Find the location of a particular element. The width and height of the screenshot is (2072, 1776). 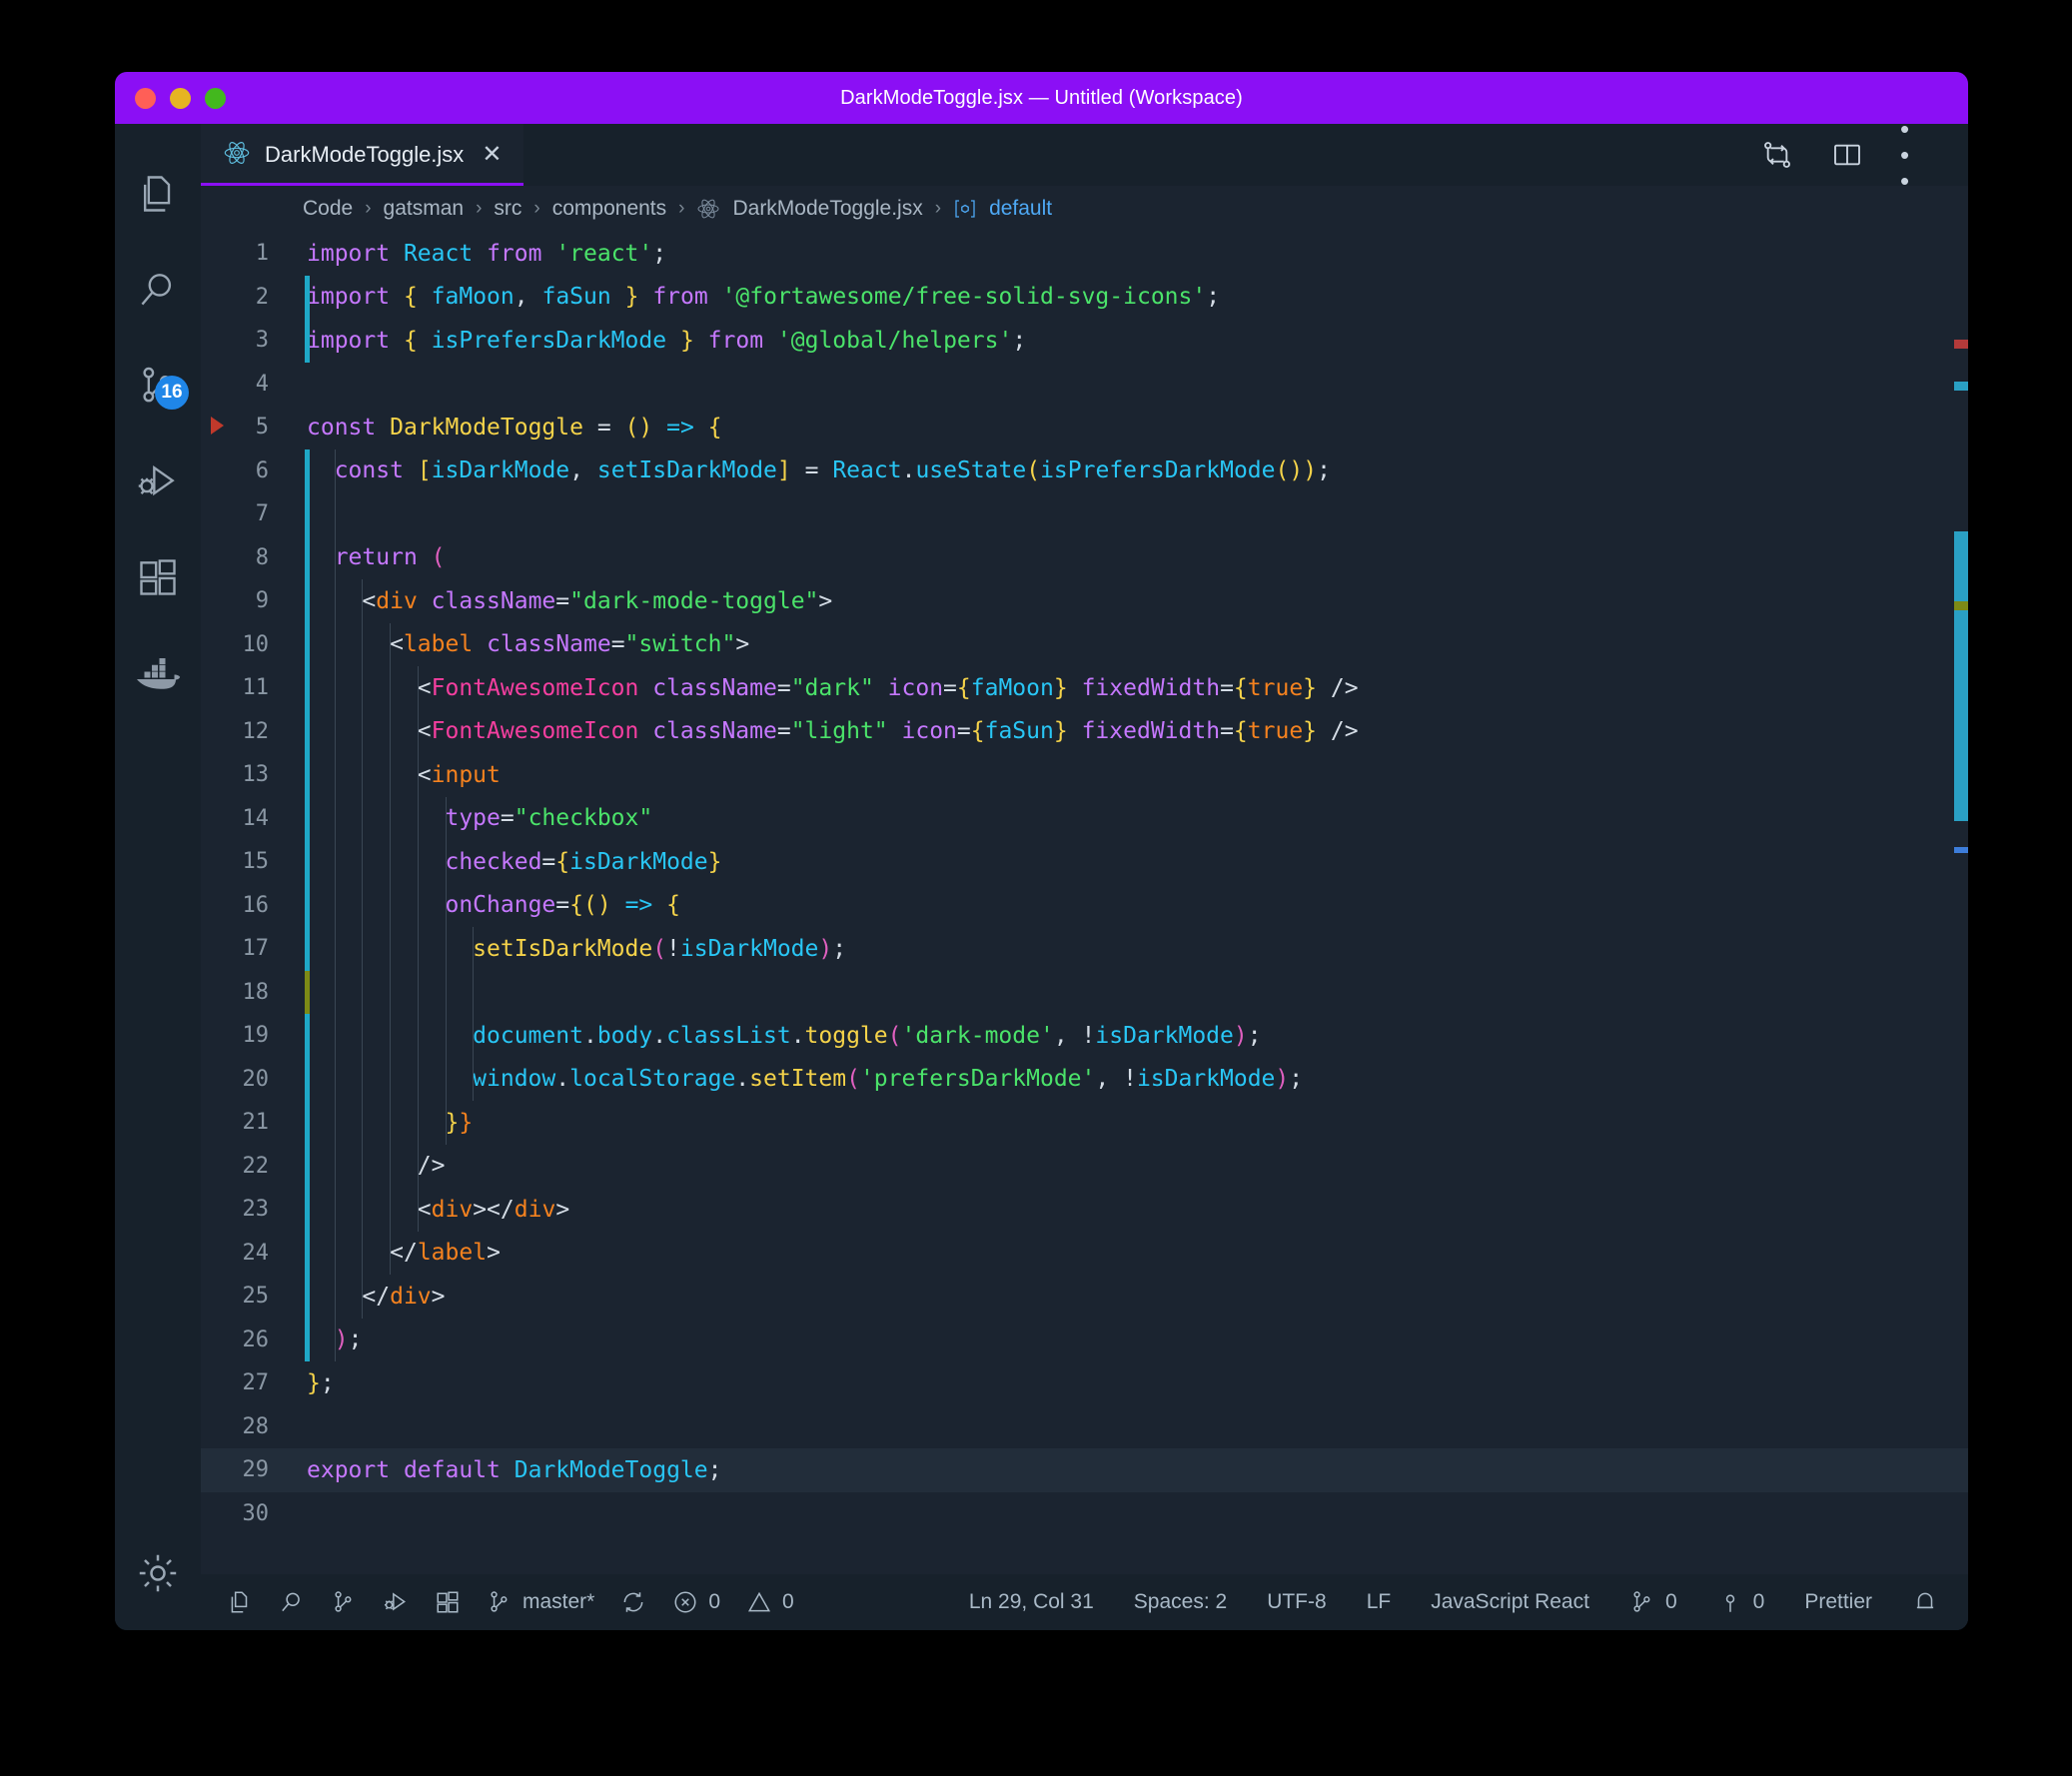

status-item-sync is located at coordinates (633, 1602).